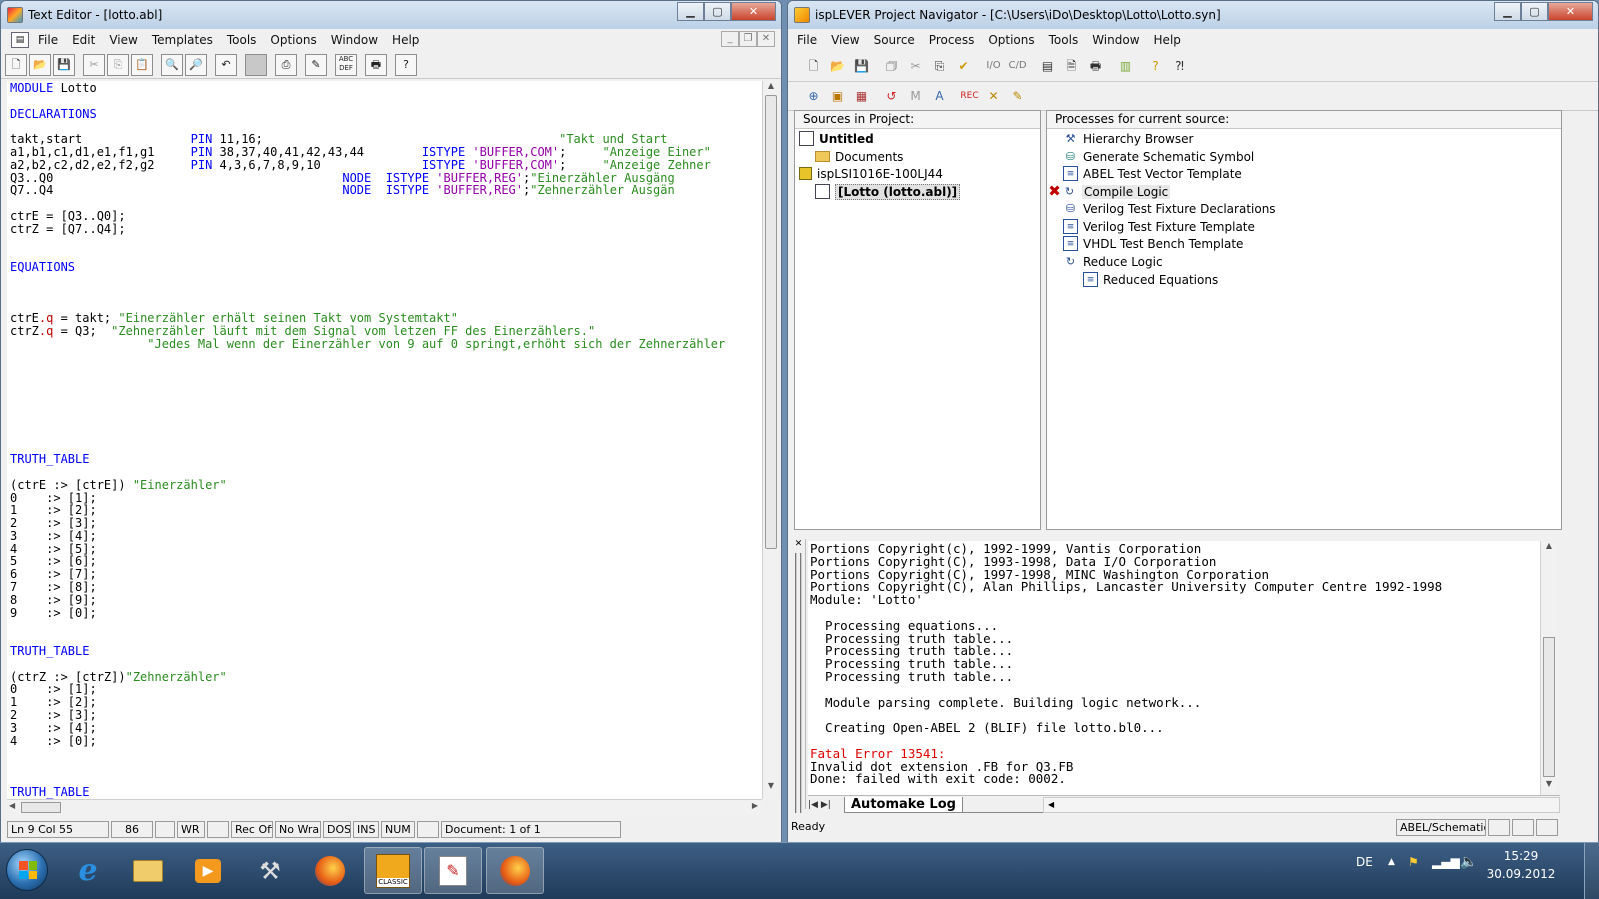 The image size is (1599, 899). I want to click on firefox-icon, so click(330, 870).